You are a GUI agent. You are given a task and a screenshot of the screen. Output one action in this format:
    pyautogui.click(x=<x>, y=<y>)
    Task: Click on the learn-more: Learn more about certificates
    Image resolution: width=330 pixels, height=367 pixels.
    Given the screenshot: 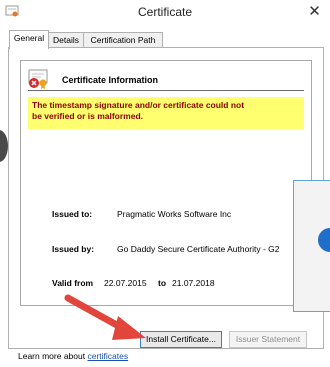 What is the action you would take?
    pyautogui.click(x=73, y=356)
    